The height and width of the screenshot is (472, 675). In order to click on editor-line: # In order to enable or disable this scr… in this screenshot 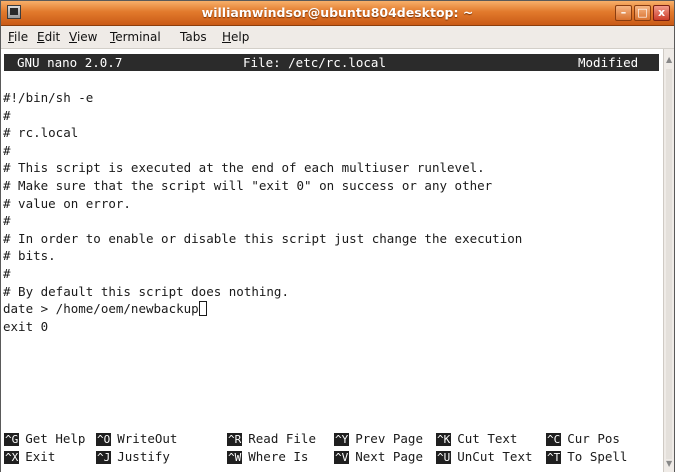, I will do `click(263, 238)`.